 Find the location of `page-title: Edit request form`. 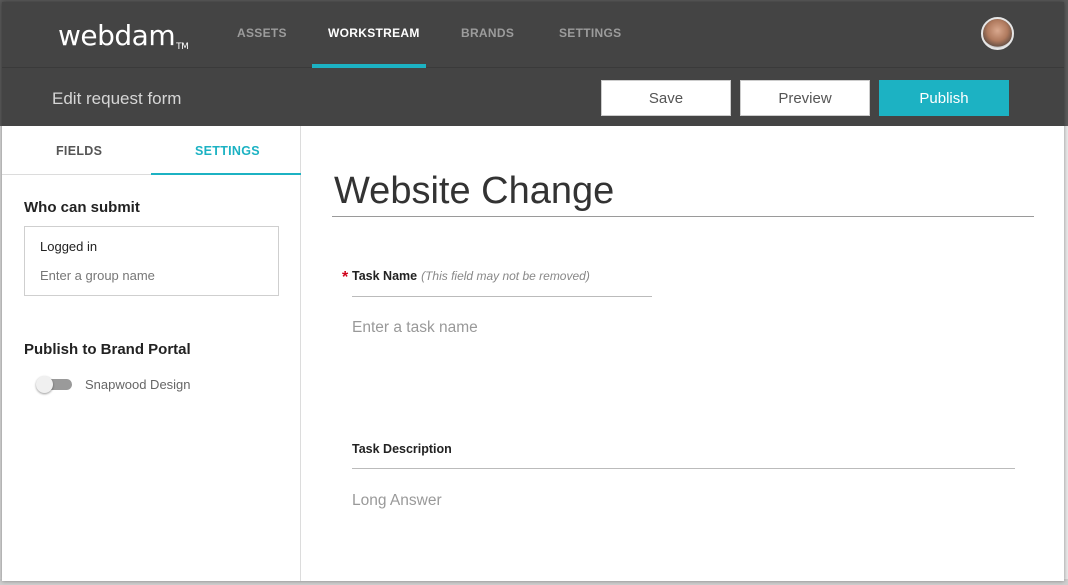

page-title: Edit request form is located at coordinates (117, 98).